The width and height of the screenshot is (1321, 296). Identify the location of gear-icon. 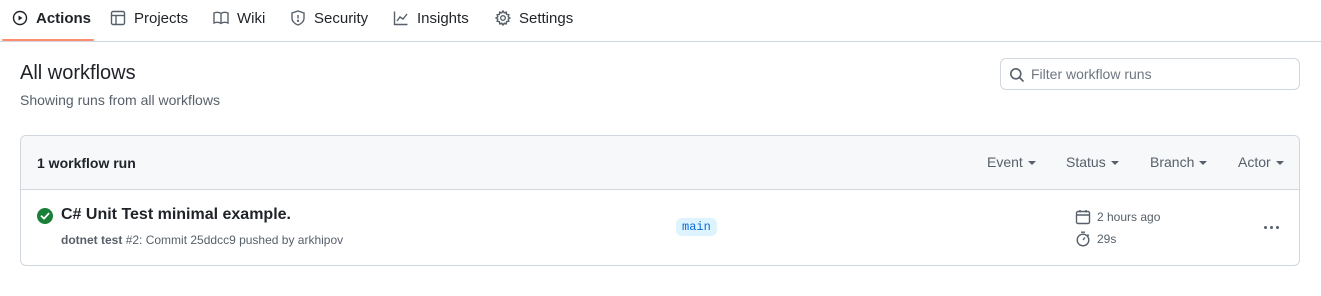
(503, 18).